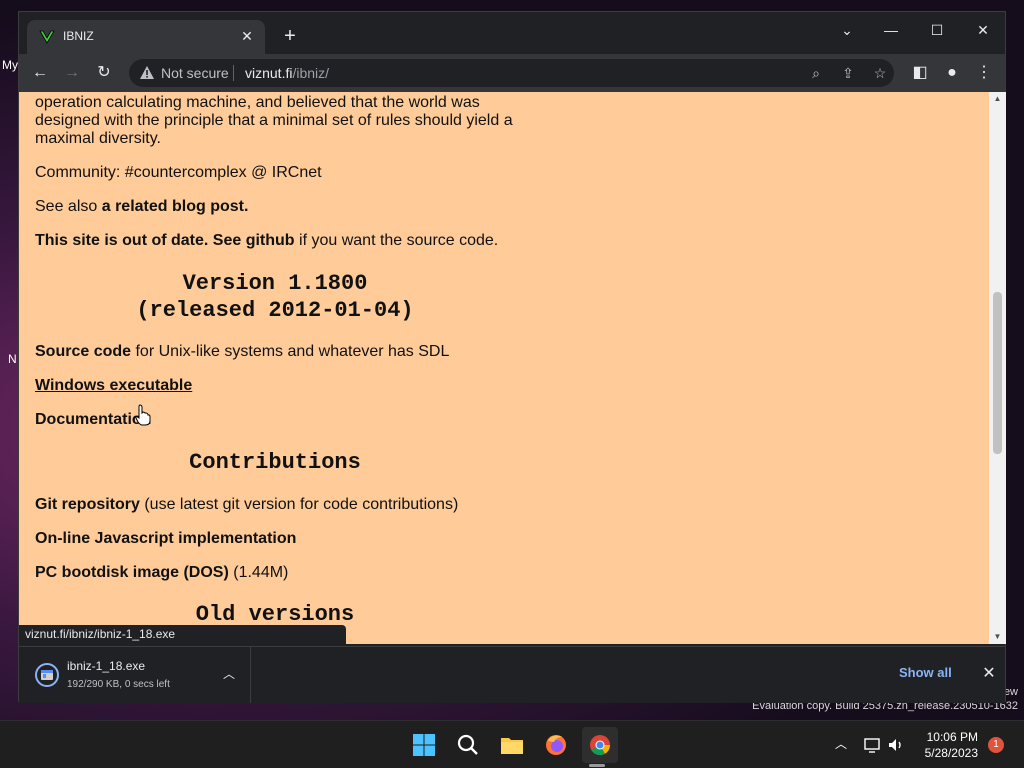  I want to click on download-file-name: ibniz-1_18.exe, so click(106, 666).